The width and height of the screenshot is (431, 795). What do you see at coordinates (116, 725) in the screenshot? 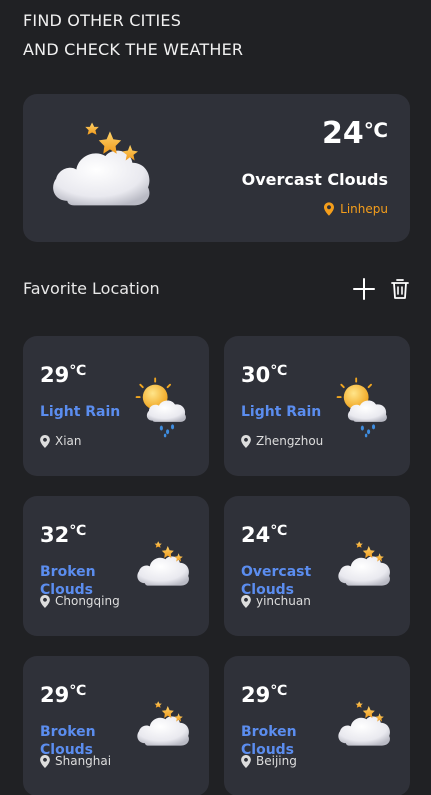
I see `favorite-card-shanghai: 29℃ Broken Clouds Shanghai` at bounding box center [116, 725].